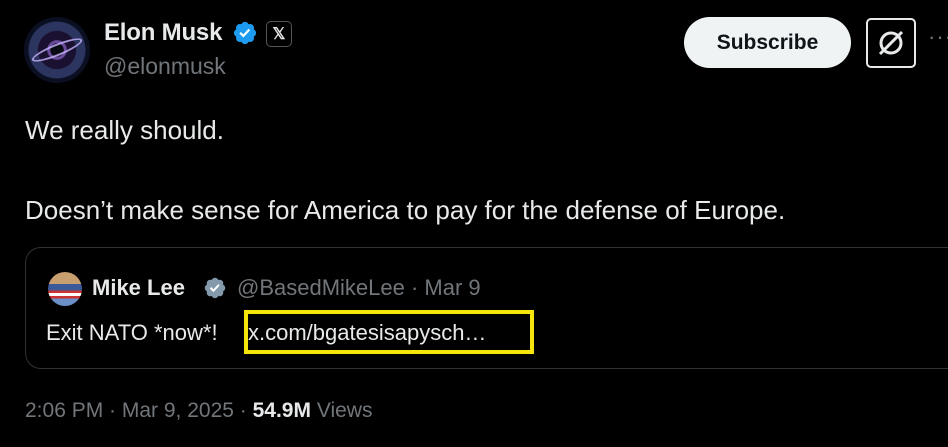  What do you see at coordinates (341, 410) in the screenshot?
I see `views-label: Views` at bounding box center [341, 410].